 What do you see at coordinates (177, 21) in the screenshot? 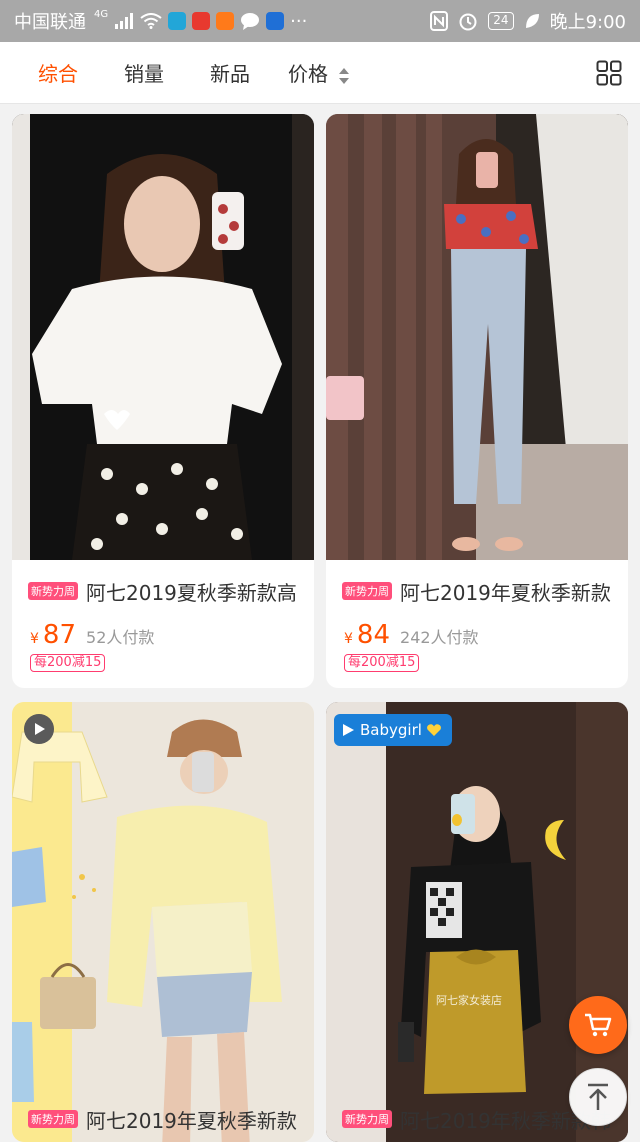
I see `reader-app-icon` at bounding box center [177, 21].